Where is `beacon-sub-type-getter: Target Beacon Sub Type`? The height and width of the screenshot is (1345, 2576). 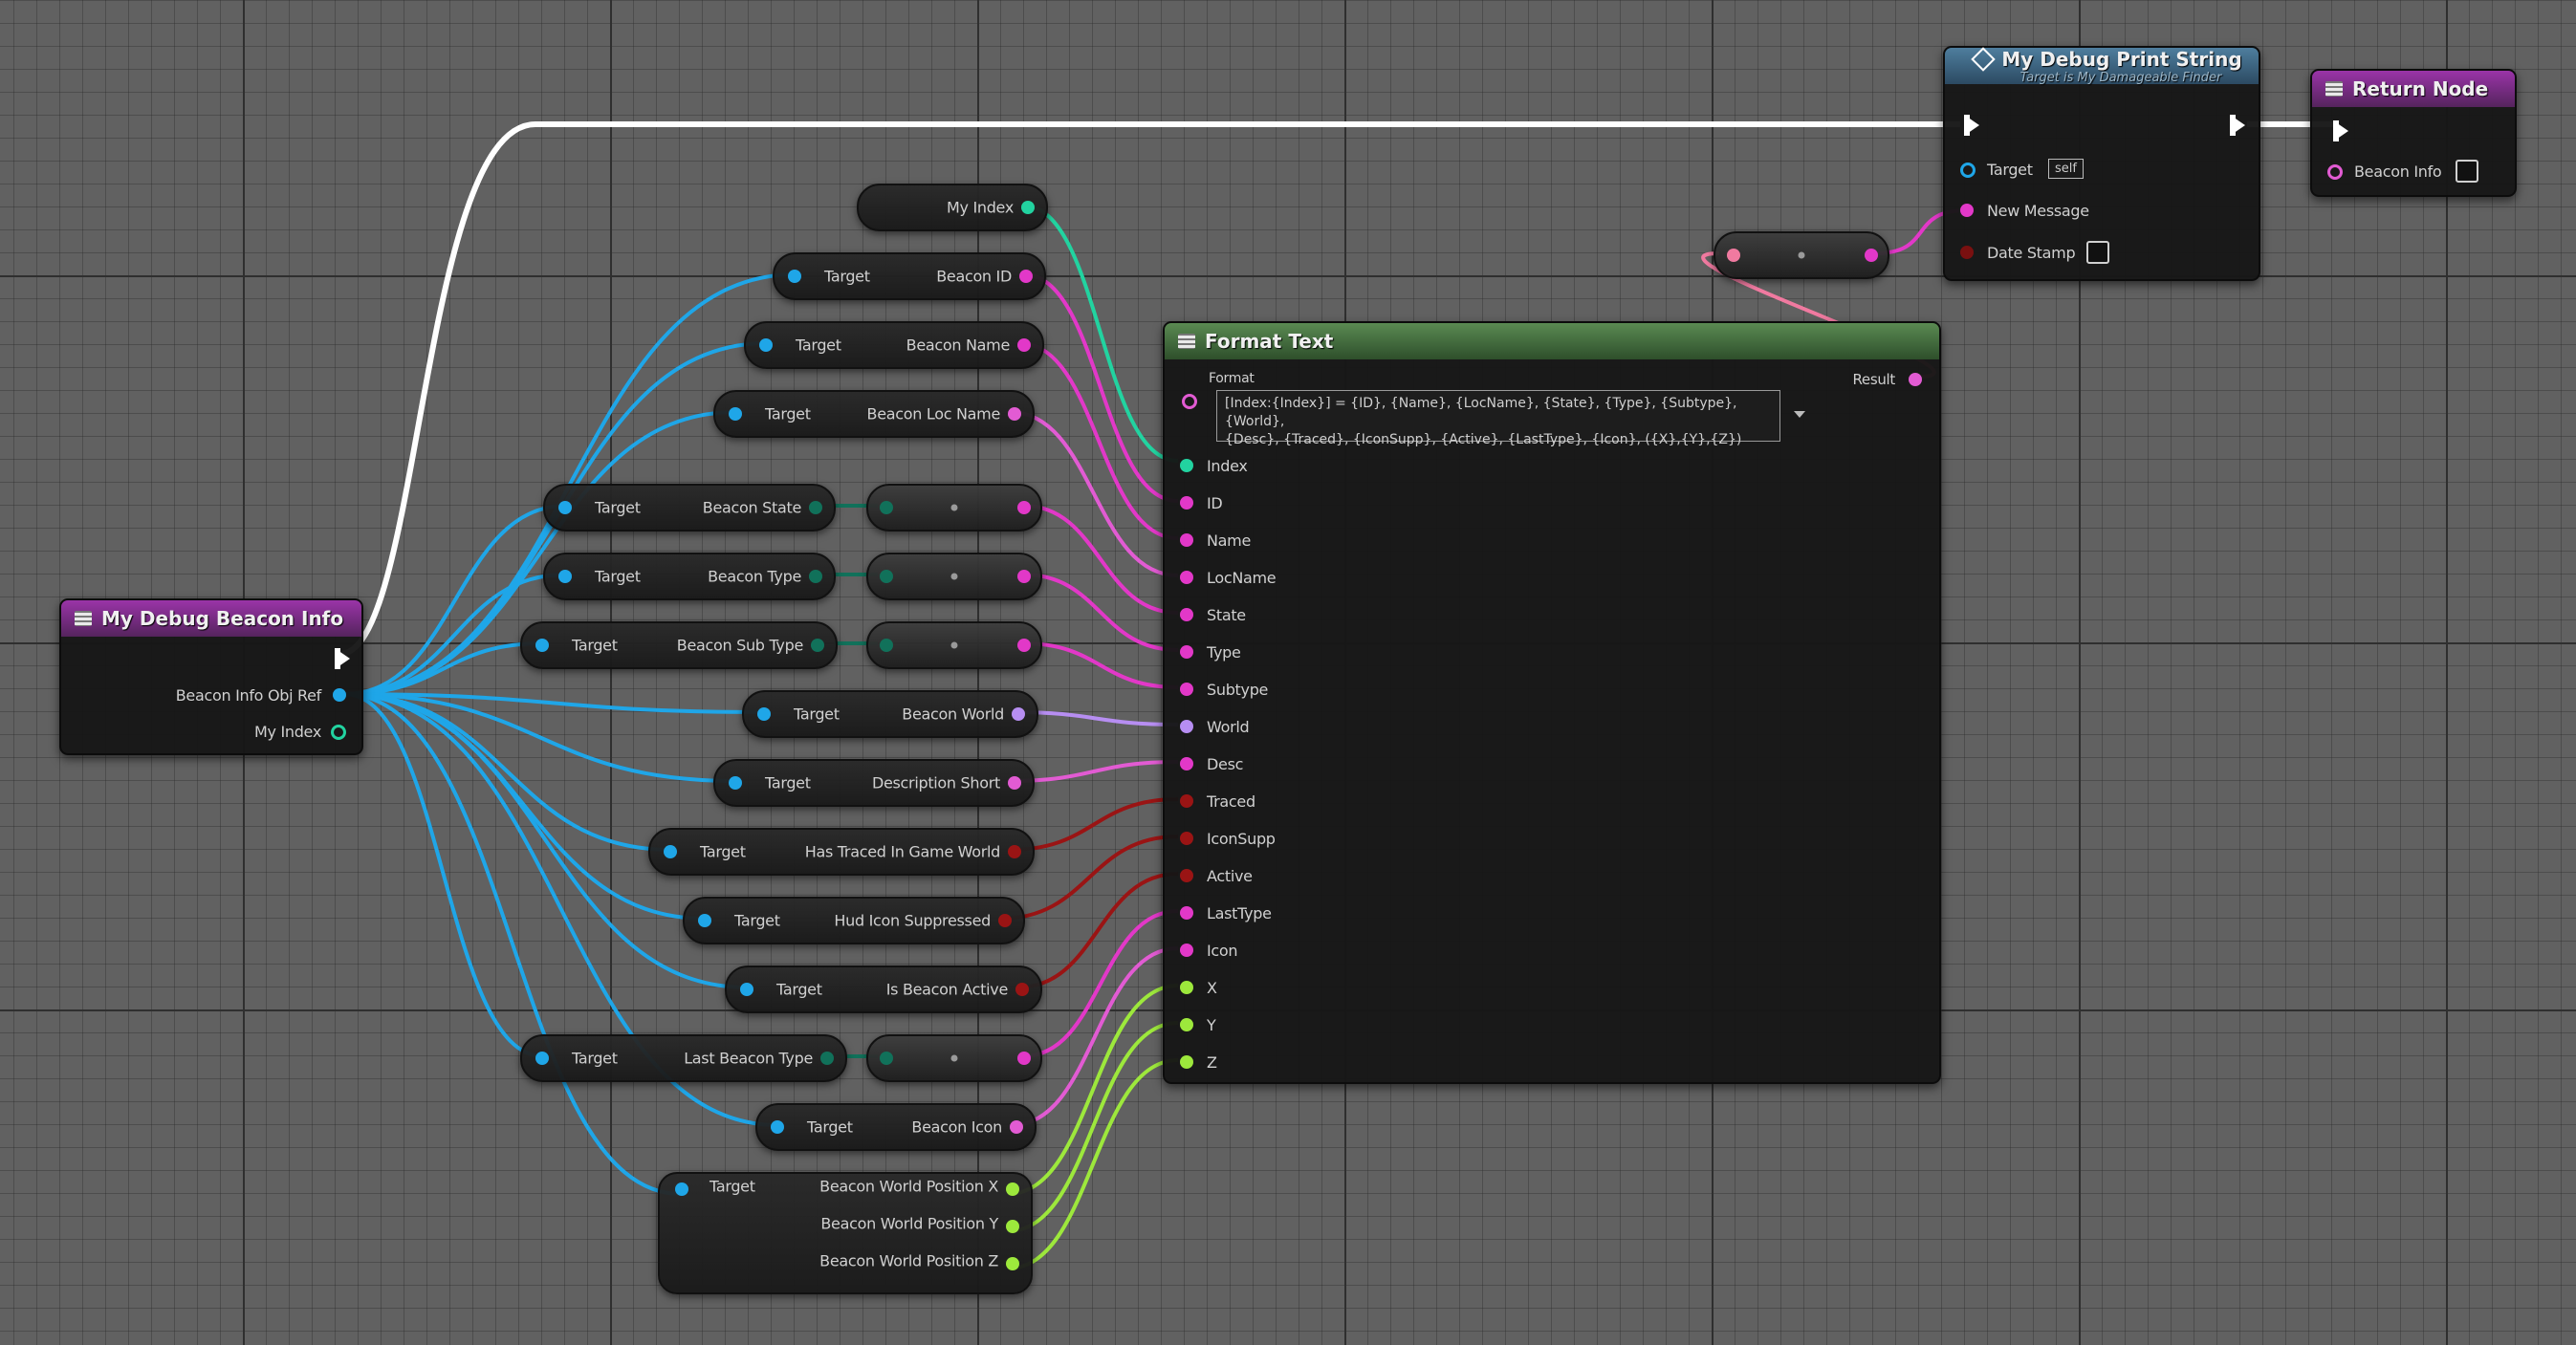 beacon-sub-type-getter: Target Beacon Sub Type is located at coordinates (679, 645).